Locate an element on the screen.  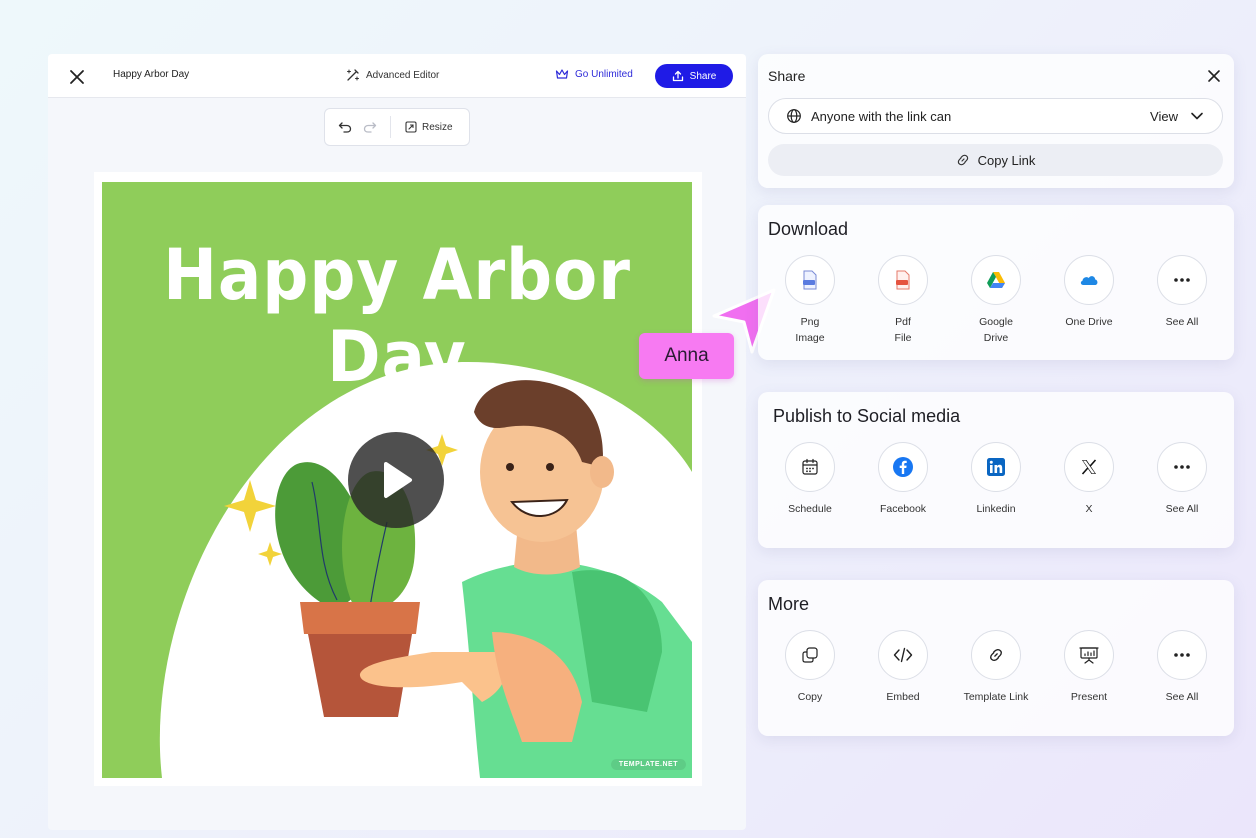
option-label: Copy is located at coordinates (810, 697).